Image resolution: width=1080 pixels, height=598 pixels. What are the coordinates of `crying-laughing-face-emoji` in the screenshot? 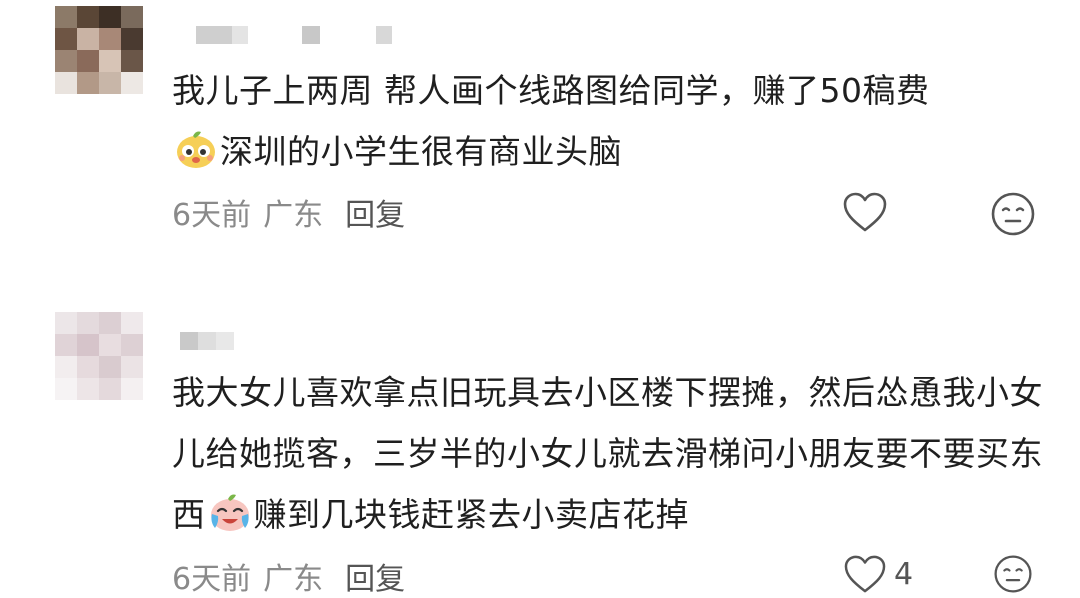 It's located at (229, 512).